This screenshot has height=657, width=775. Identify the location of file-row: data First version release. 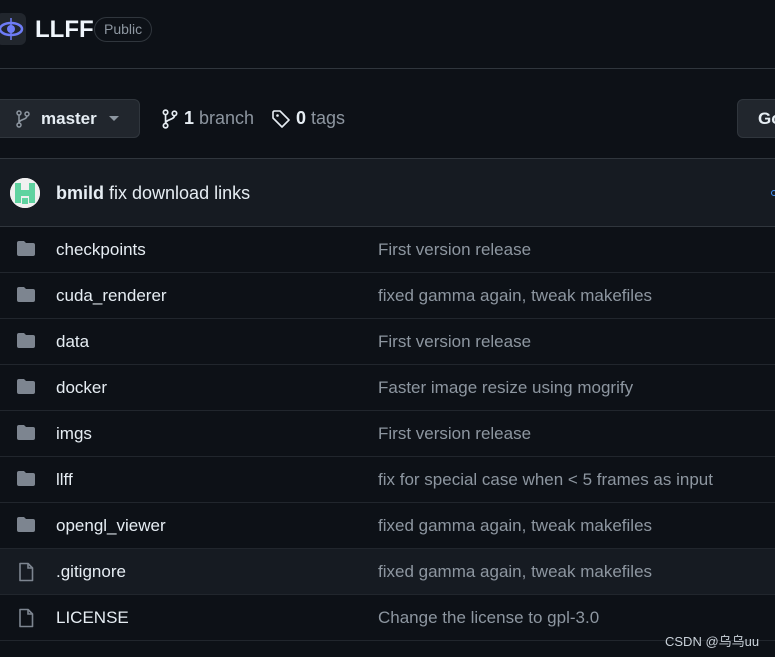
(387, 342).